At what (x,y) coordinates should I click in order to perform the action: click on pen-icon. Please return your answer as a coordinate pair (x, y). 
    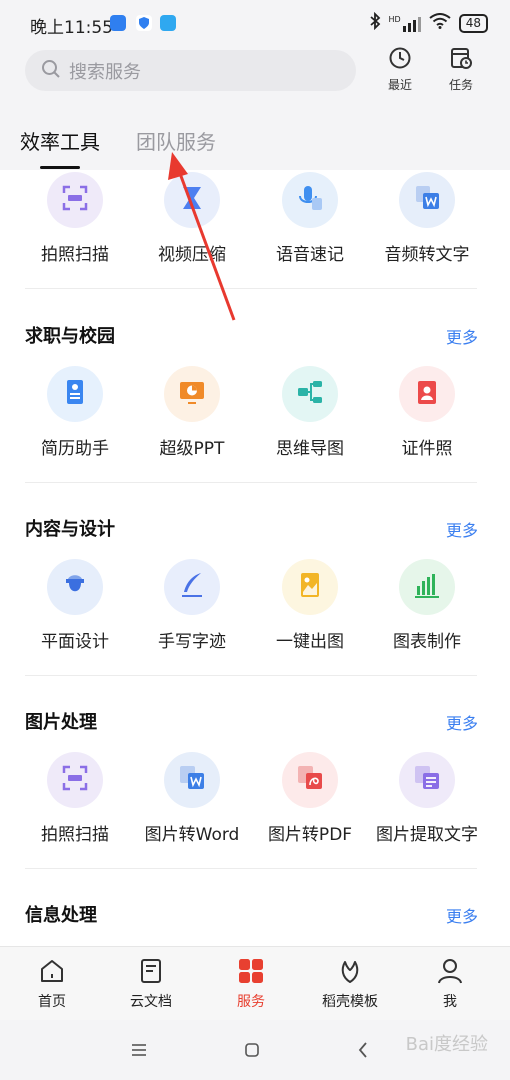
    Looking at the image, I should click on (192, 587).